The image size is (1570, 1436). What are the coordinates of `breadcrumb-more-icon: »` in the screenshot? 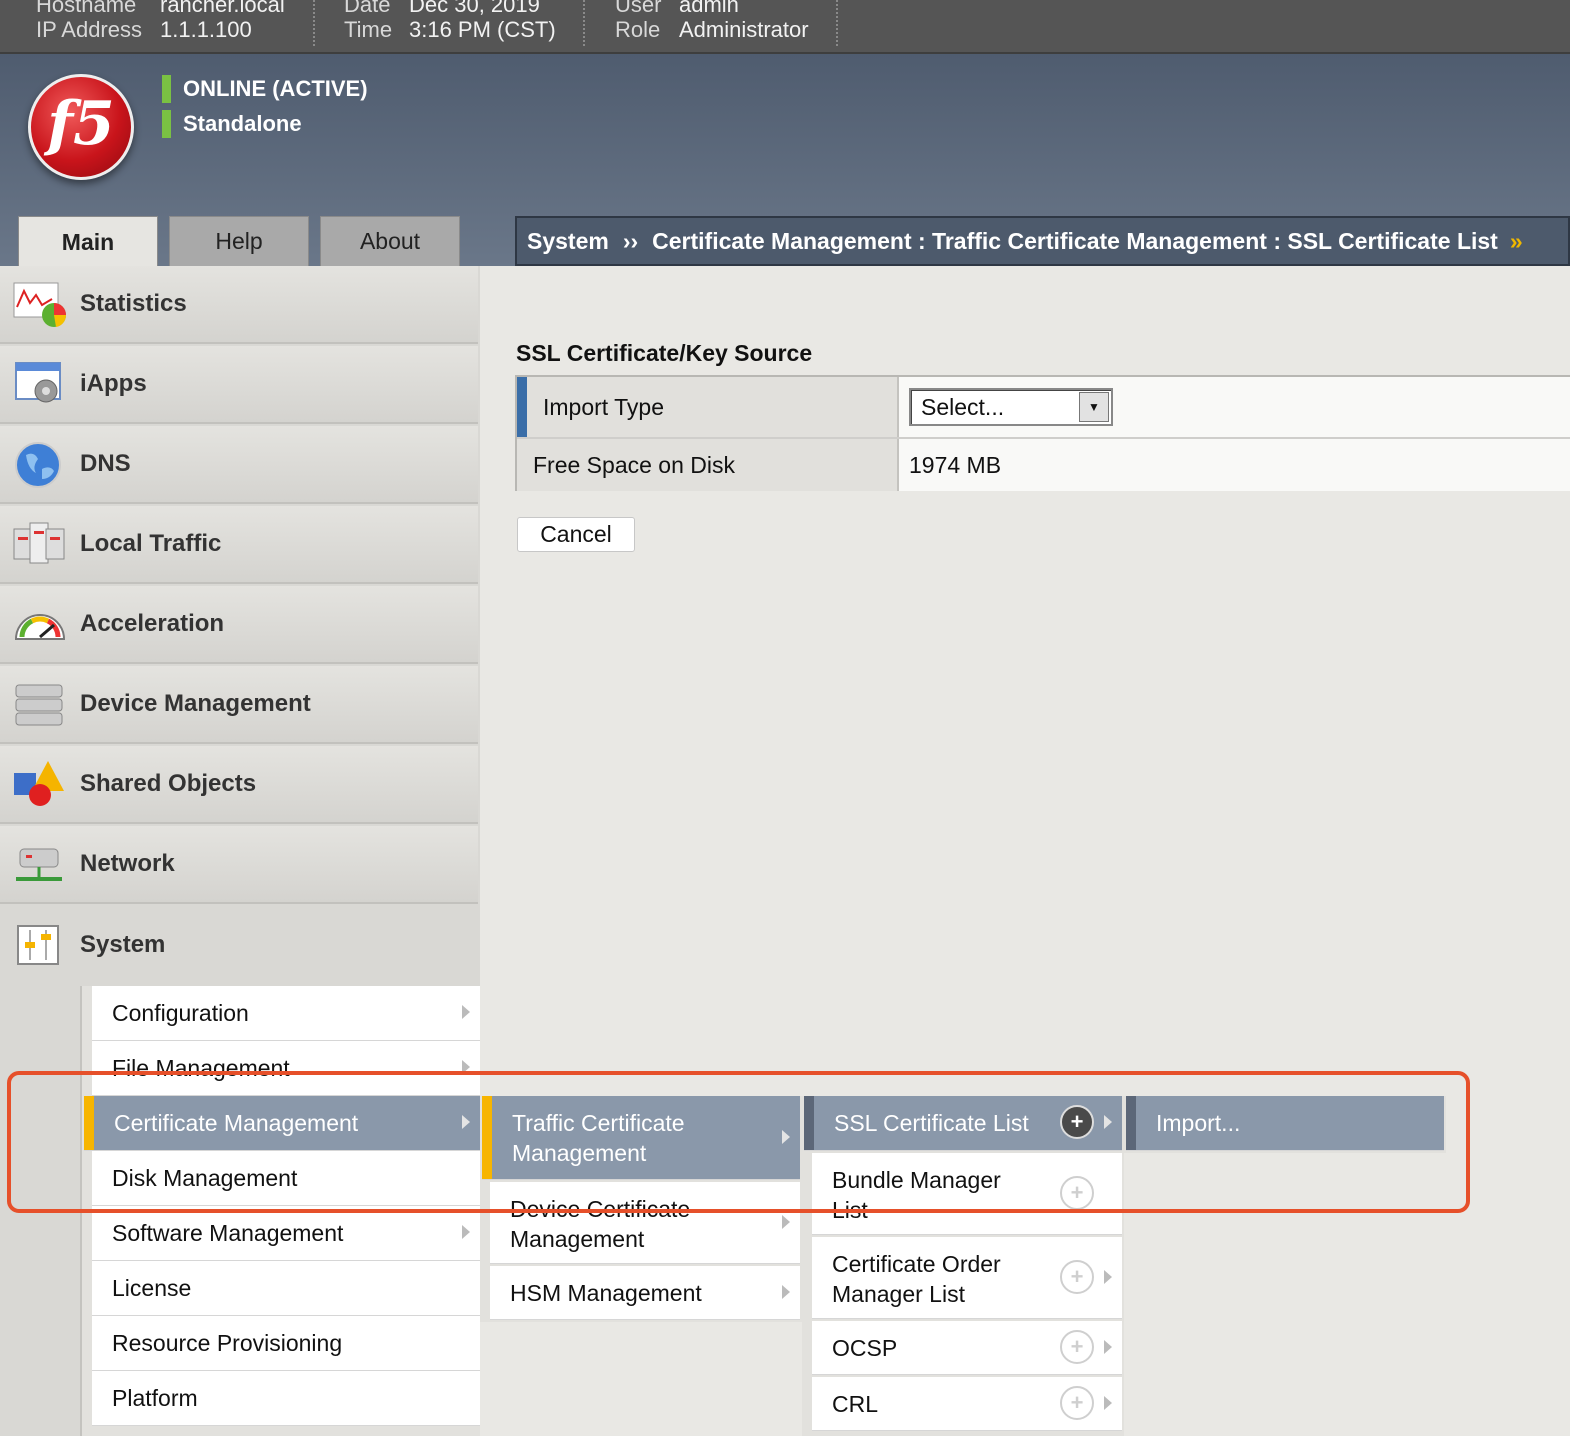 It's located at (1516, 241).